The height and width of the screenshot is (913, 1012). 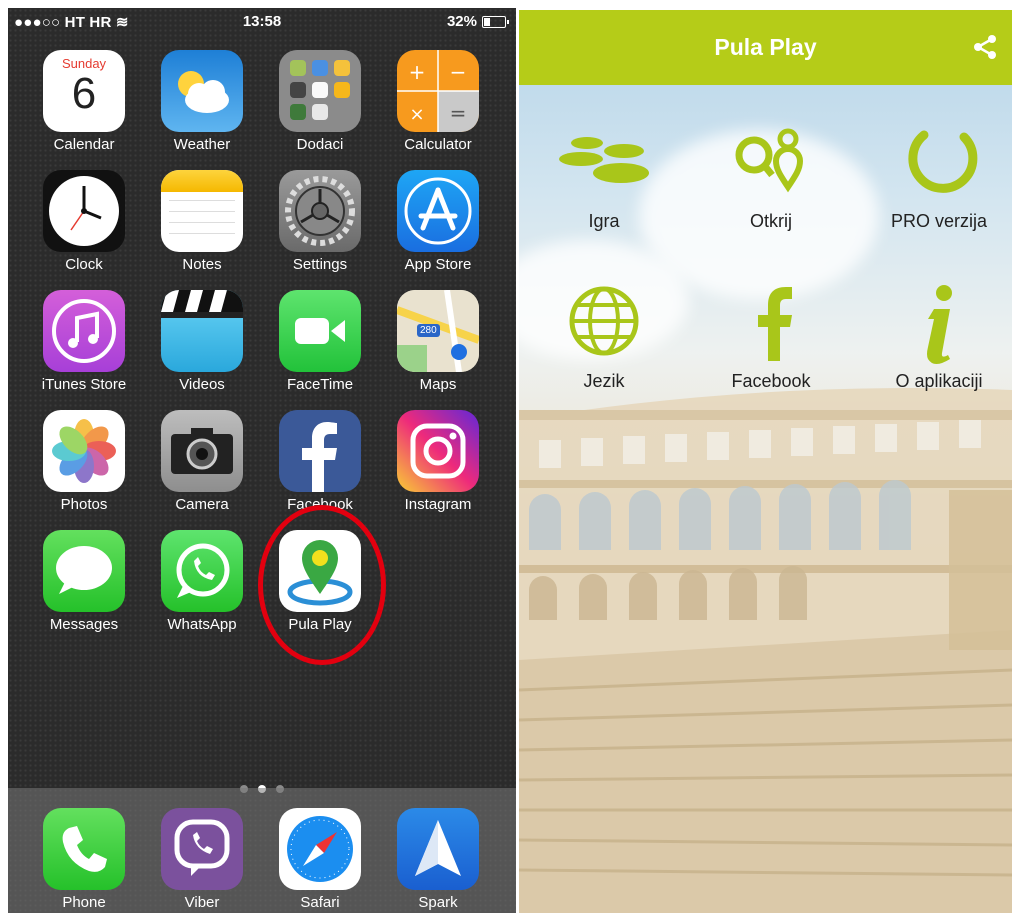 I want to click on dock-app-viber: Viber, so click(x=202, y=859).